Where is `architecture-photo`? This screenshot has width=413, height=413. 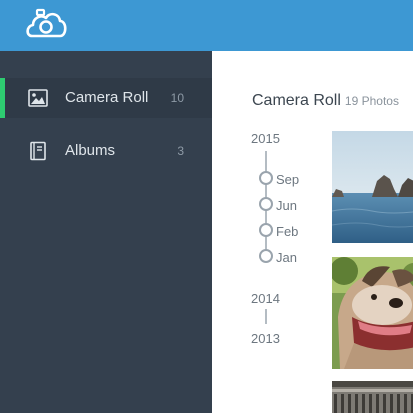 architecture-photo is located at coordinates (372, 397).